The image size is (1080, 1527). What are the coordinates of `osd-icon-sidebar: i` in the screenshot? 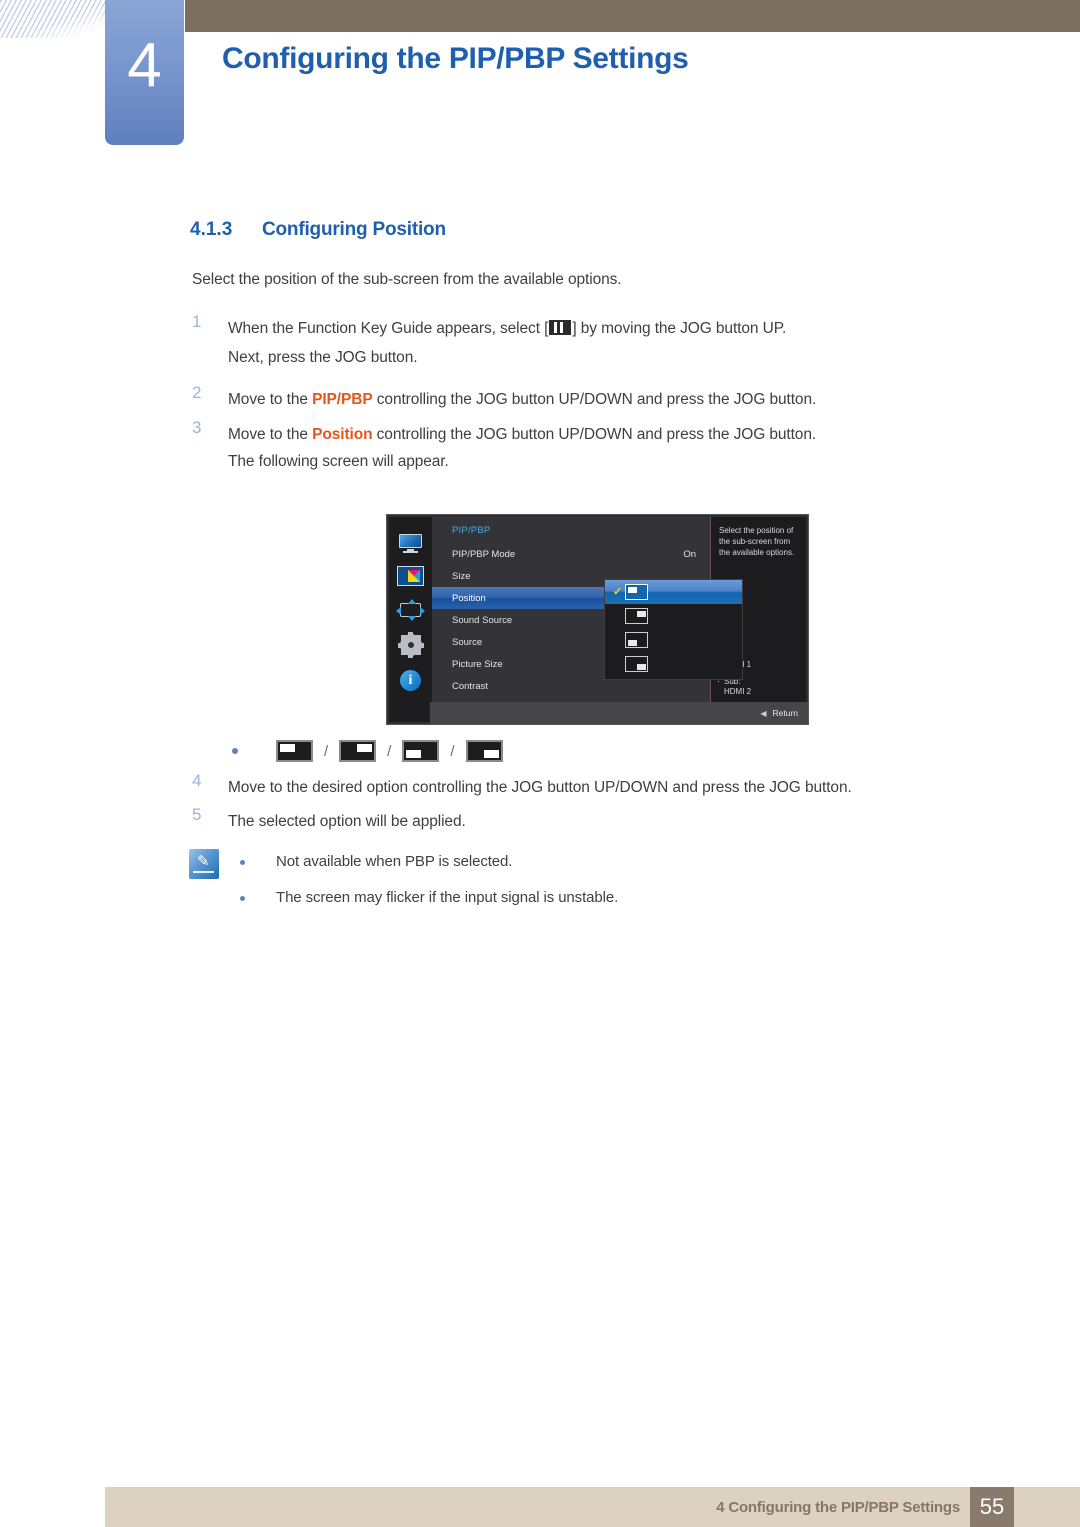 It's located at (410, 619).